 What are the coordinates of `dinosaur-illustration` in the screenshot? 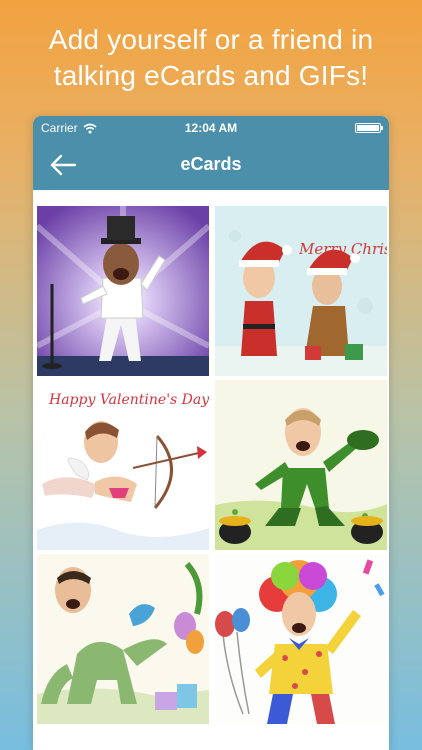 It's located at (123, 639).